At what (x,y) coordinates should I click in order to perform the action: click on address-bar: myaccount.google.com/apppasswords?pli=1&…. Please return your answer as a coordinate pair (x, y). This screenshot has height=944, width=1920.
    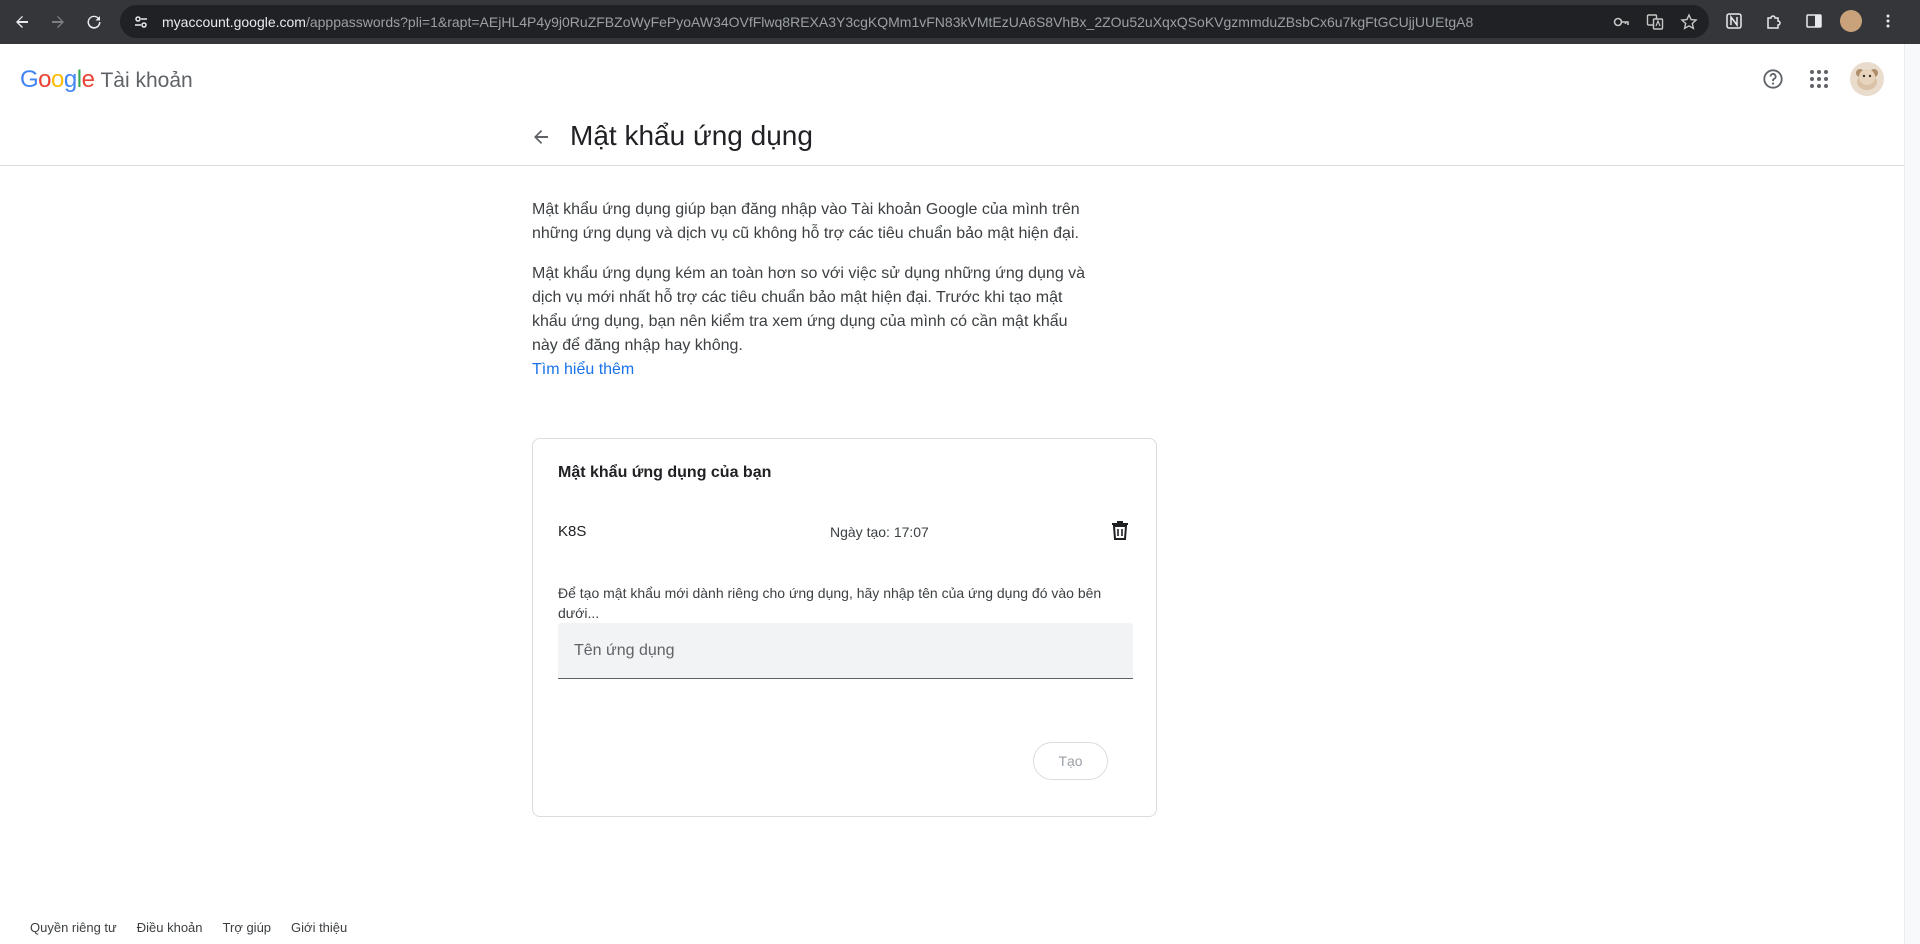
    Looking at the image, I should click on (914, 21).